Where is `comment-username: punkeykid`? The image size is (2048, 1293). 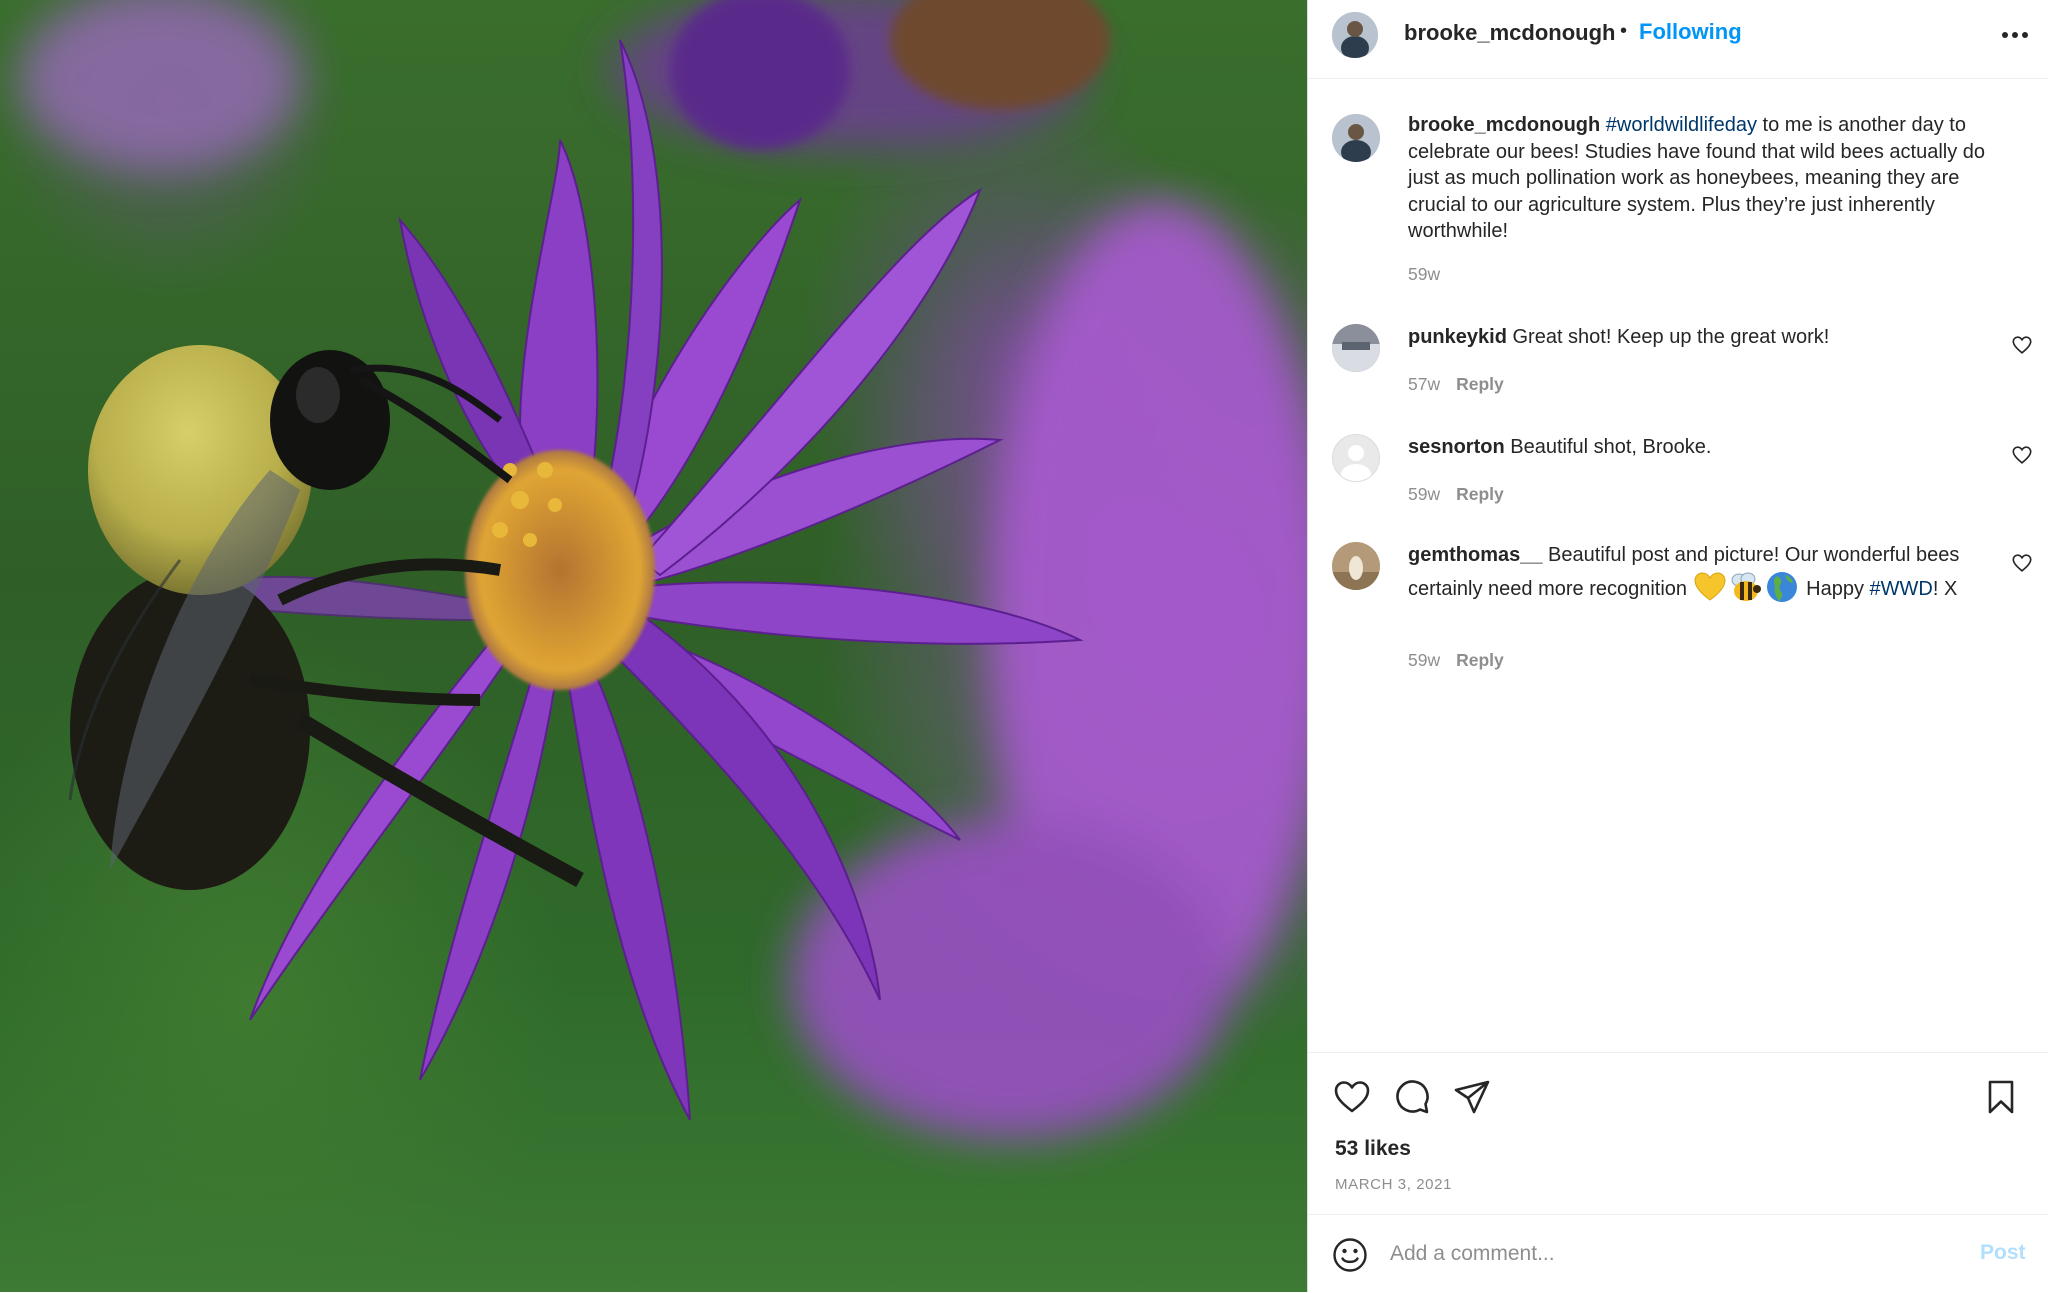
comment-username: punkeykid is located at coordinates (1457, 337).